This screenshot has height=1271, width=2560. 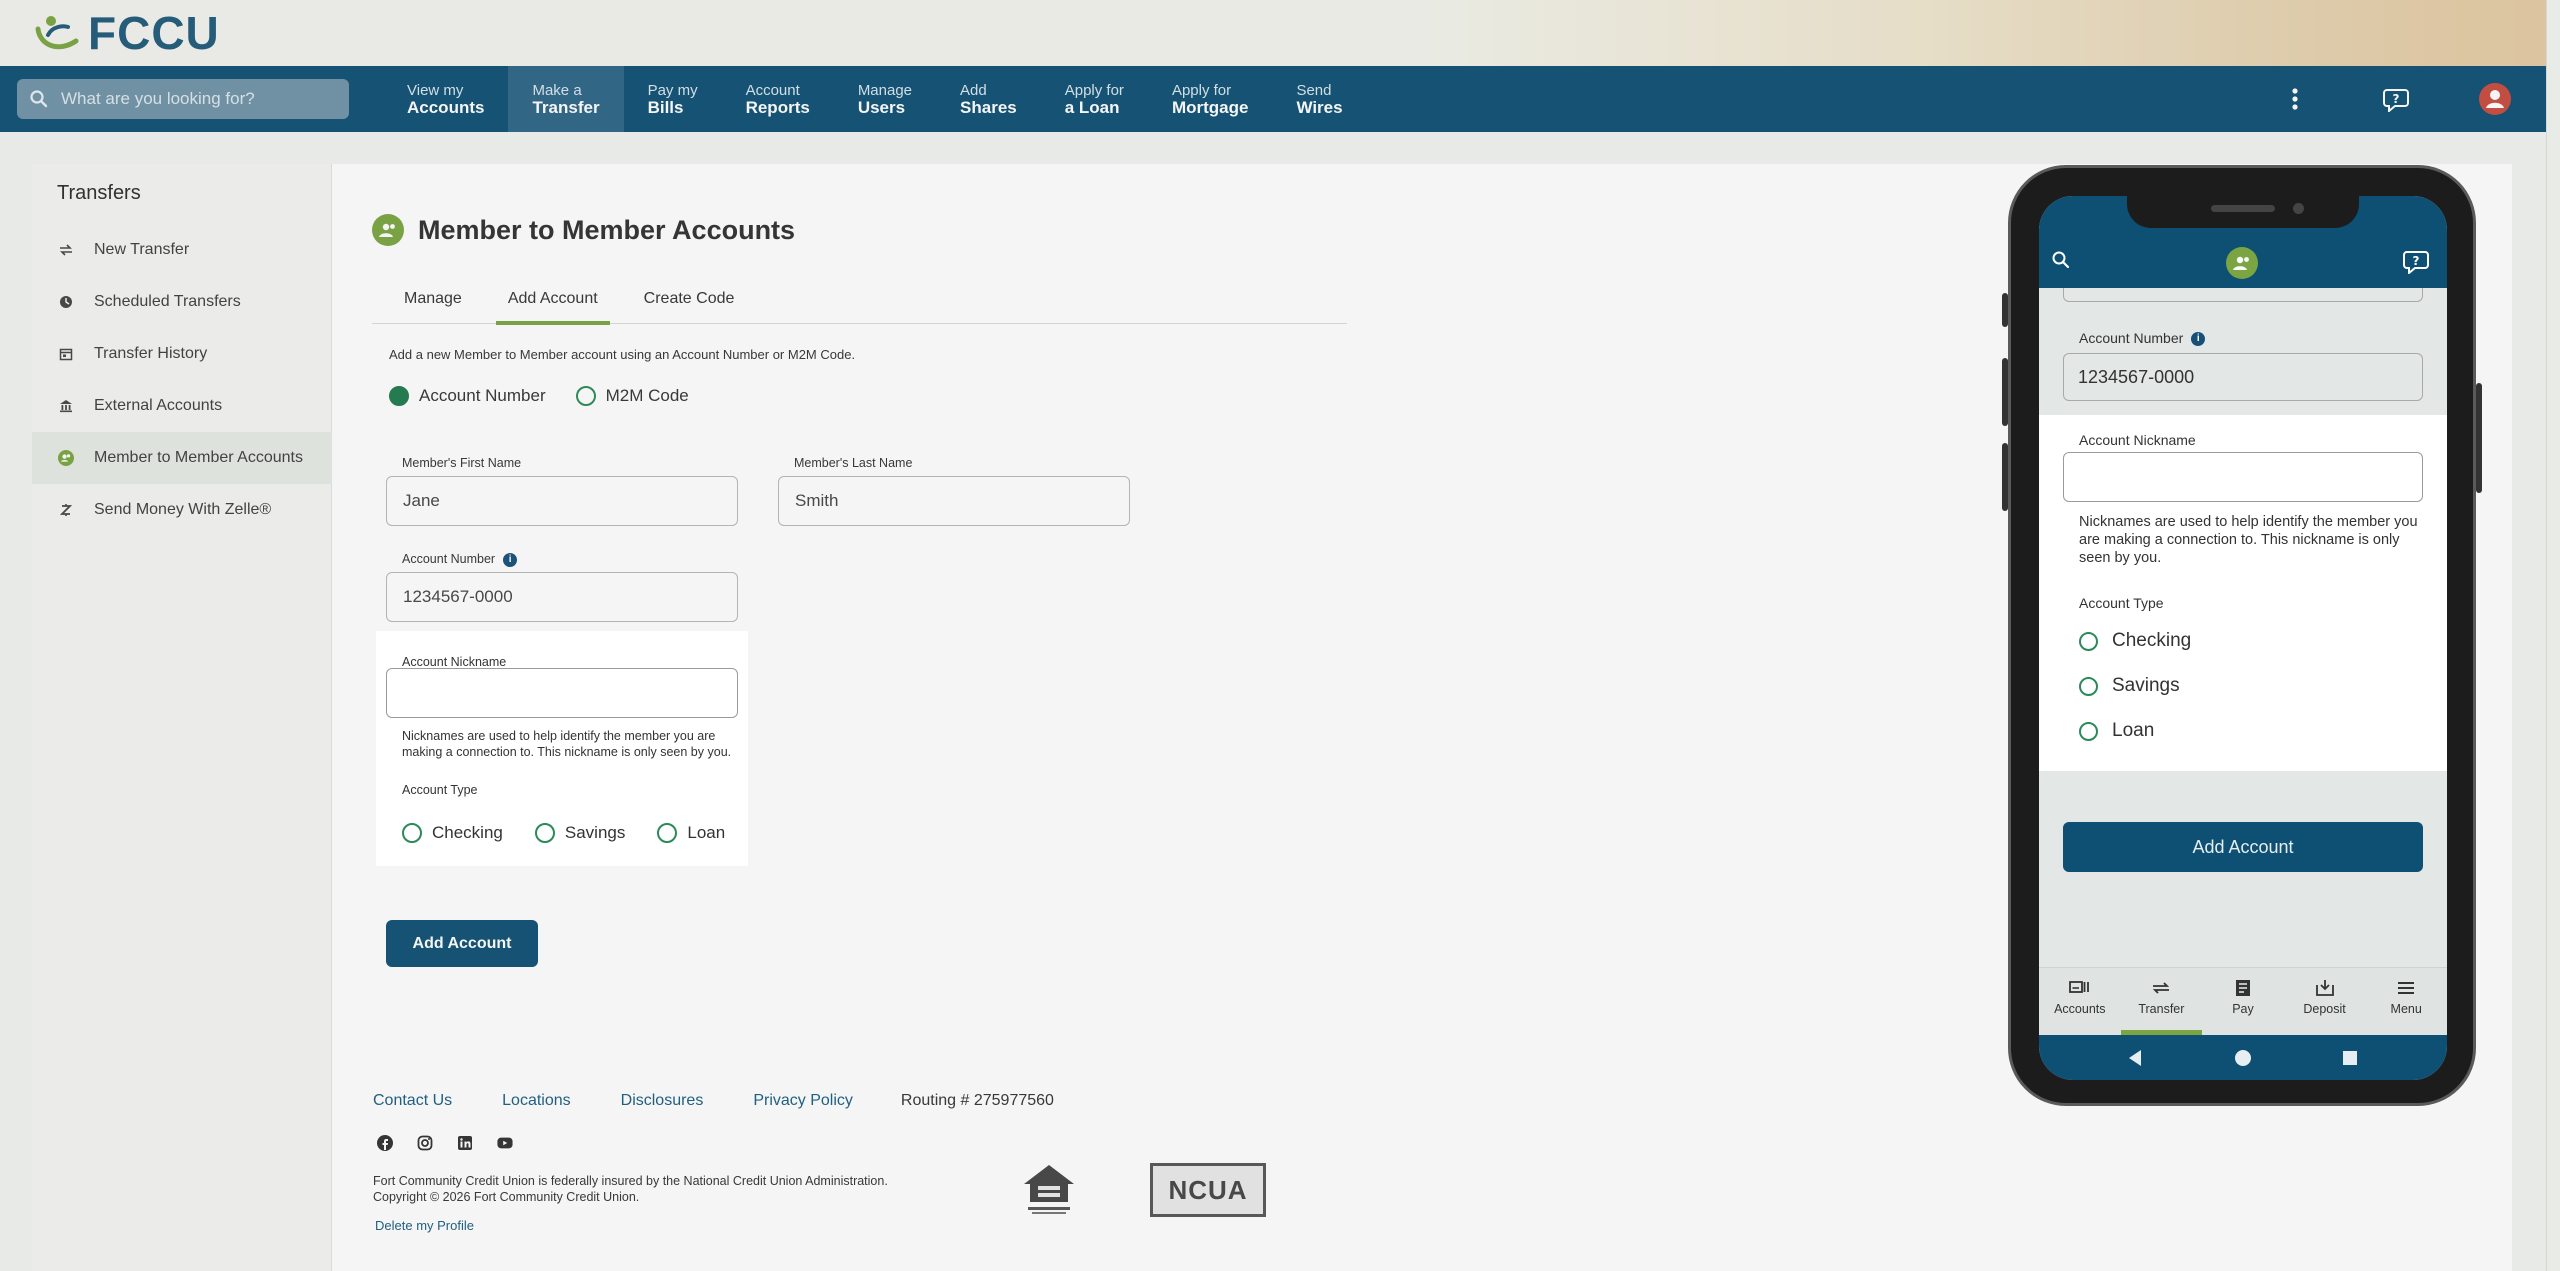 What do you see at coordinates (2243, 477) in the screenshot?
I see `phone-nickname-input` at bounding box center [2243, 477].